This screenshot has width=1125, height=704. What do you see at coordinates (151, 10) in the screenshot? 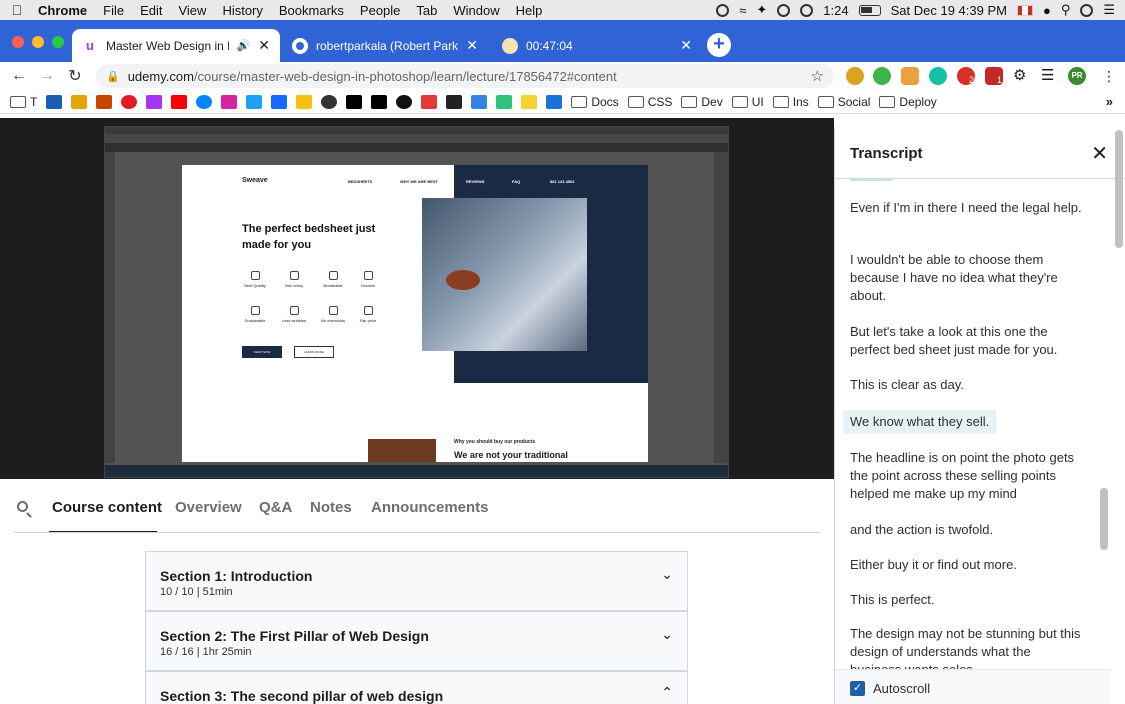
I see `menu-edit: Edit` at bounding box center [151, 10].